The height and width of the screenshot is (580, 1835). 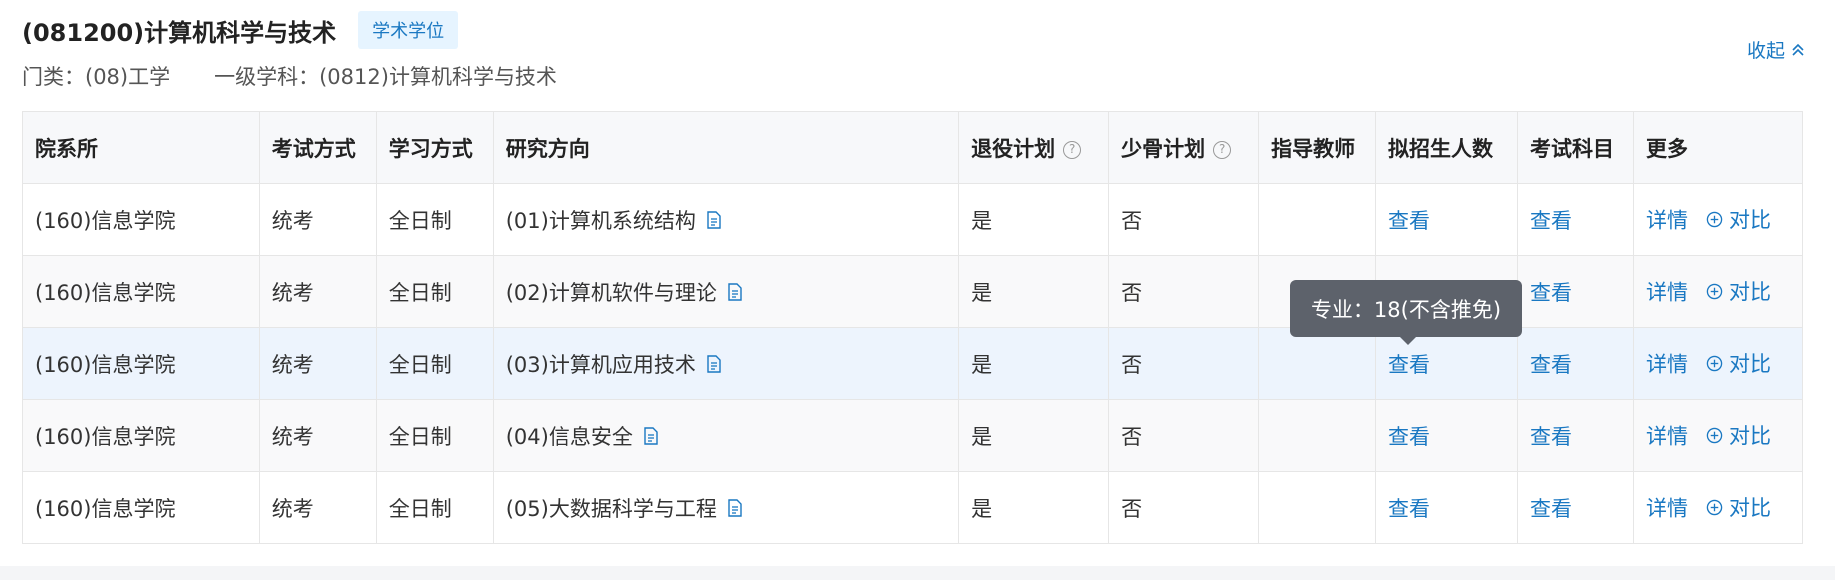 I want to click on category-text: 门类：(08)工学, so click(x=96, y=77).